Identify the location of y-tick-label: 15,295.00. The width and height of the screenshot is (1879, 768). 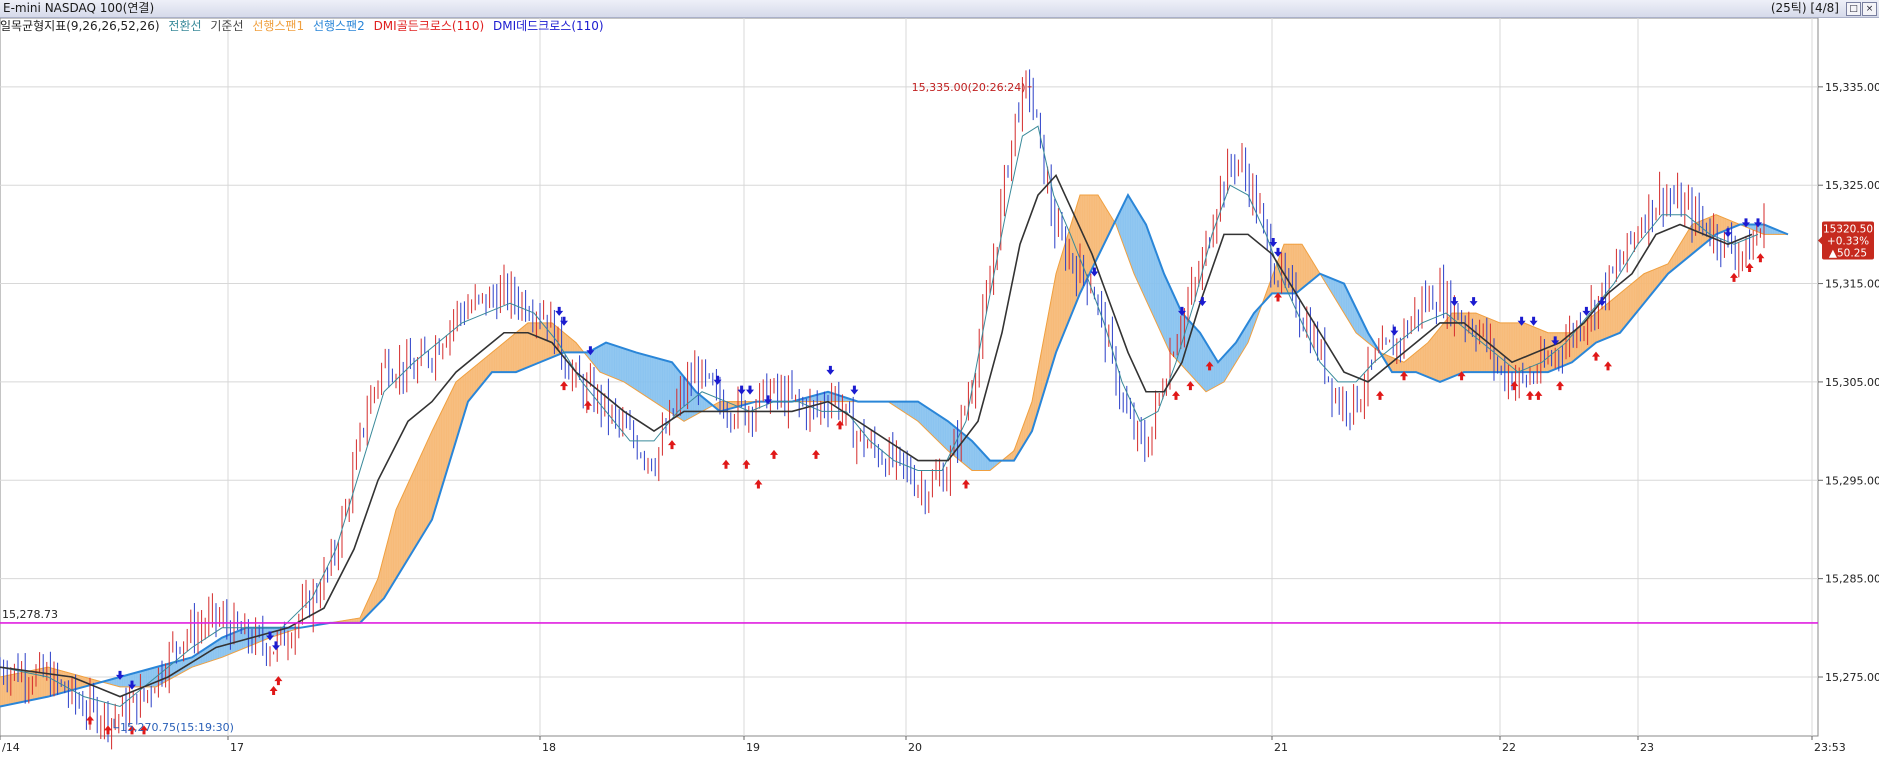
(1852, 480).